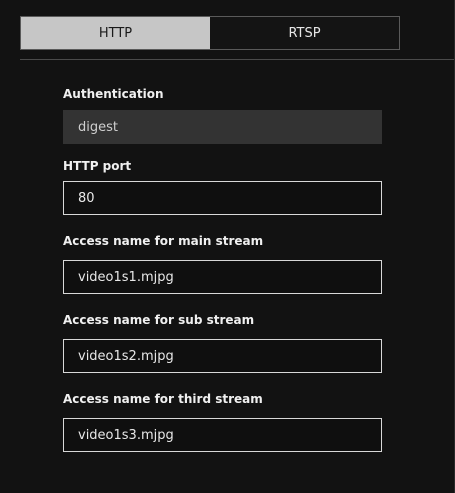 The image size is (455, 493). Describe the element at coordinates (126, 435) in the screenshot. I see `third-stream-value: video1s3.mjpg` at that location.